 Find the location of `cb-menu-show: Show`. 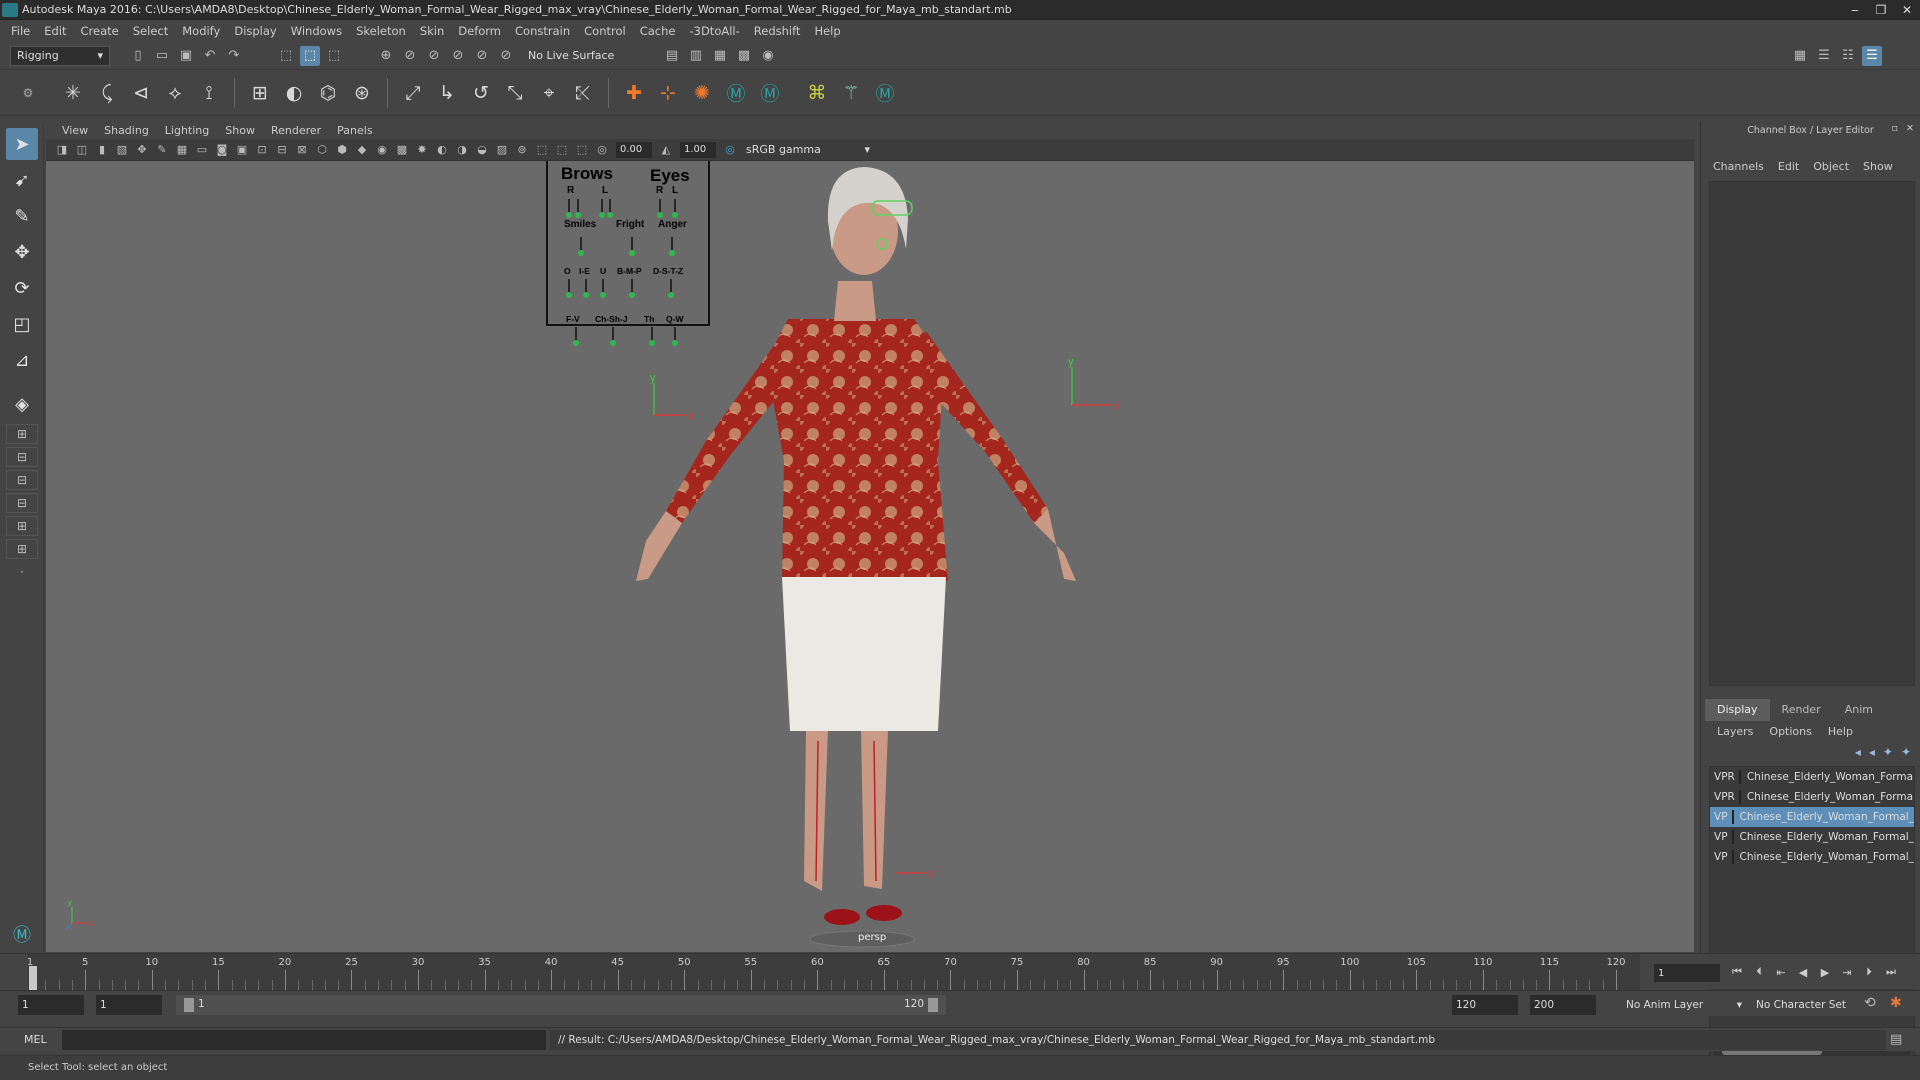

cb-menu-show: Show is located at coordinates (1881, 166).